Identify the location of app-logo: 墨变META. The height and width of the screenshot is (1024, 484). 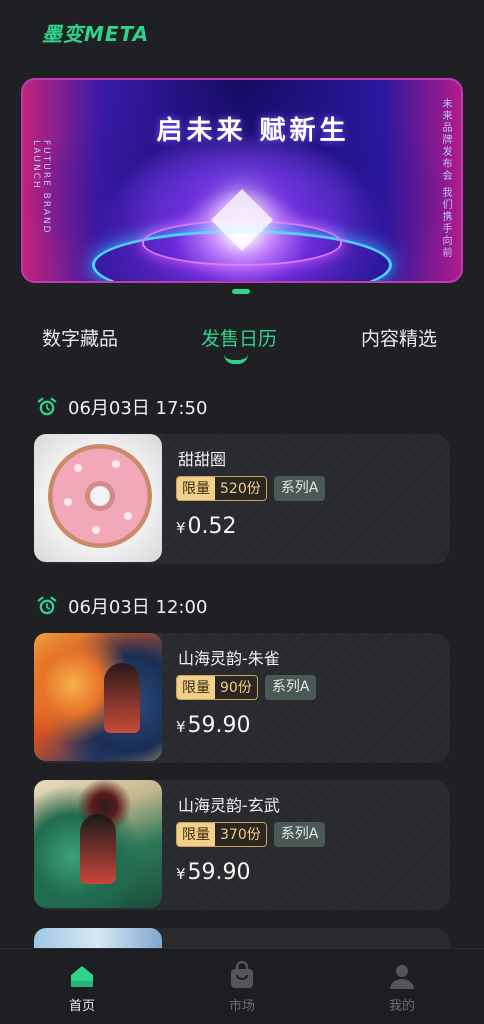
(96, 34).